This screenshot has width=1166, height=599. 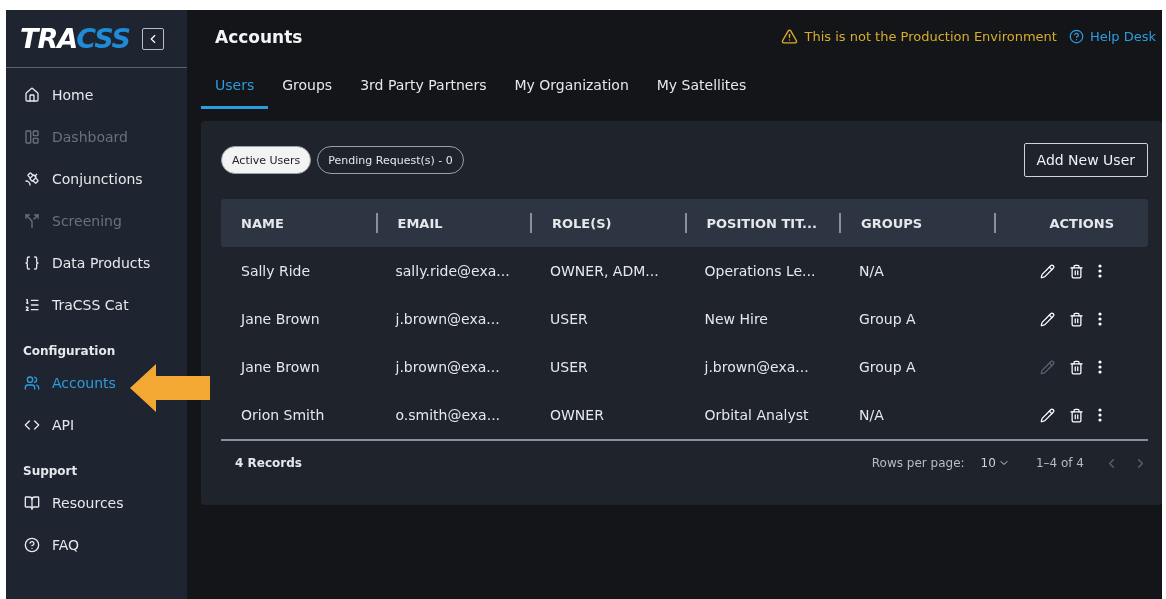 What do you see at coordinates (259, 36) in the screenshot?
I see `page-title: Accounts` at bounding box center [259, 36].